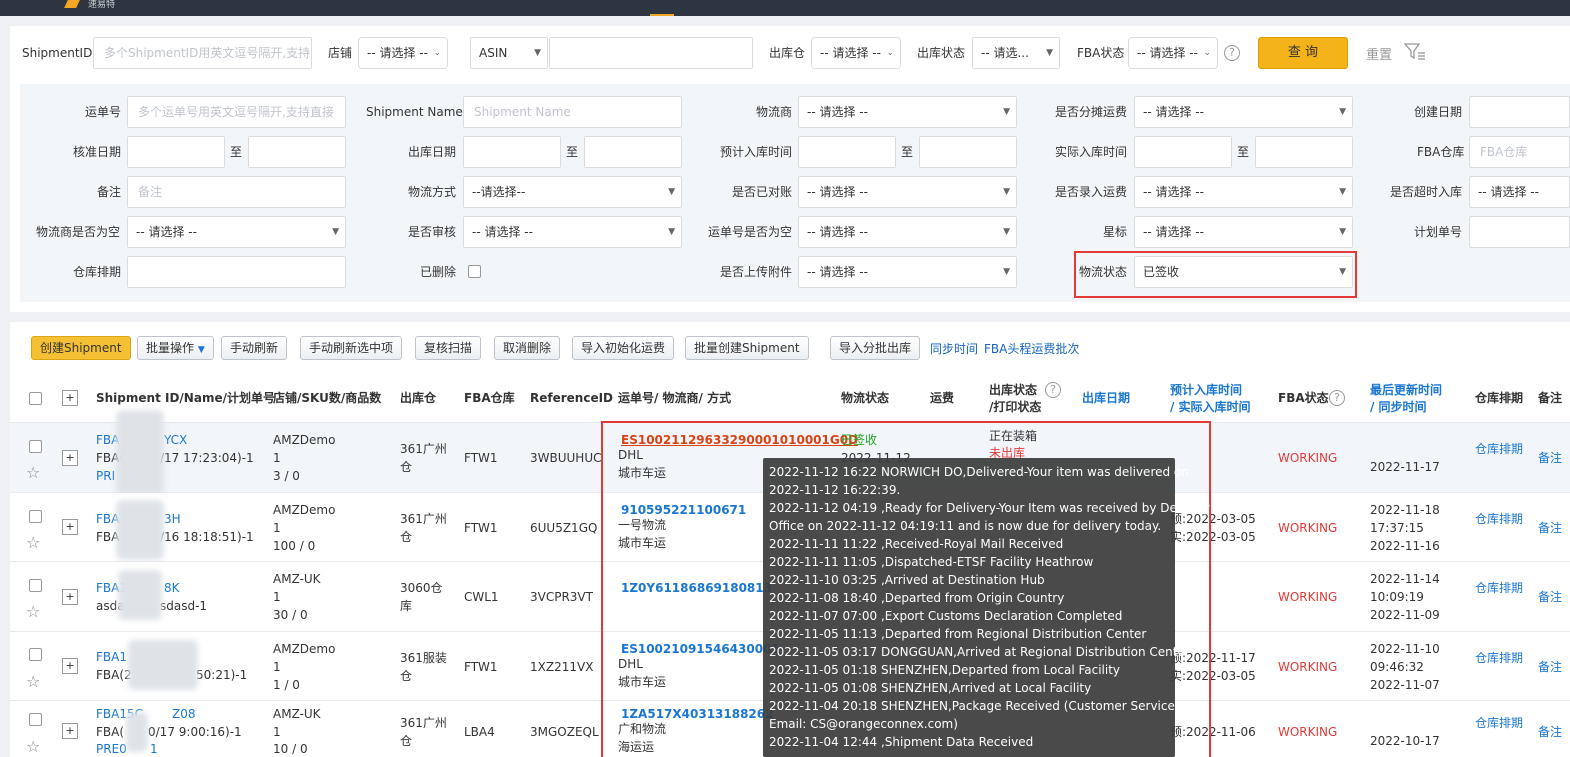  What do you see at coordinates (651, 53) in the screenshot?
I see `asin-input` at bounding box center [651, 53].